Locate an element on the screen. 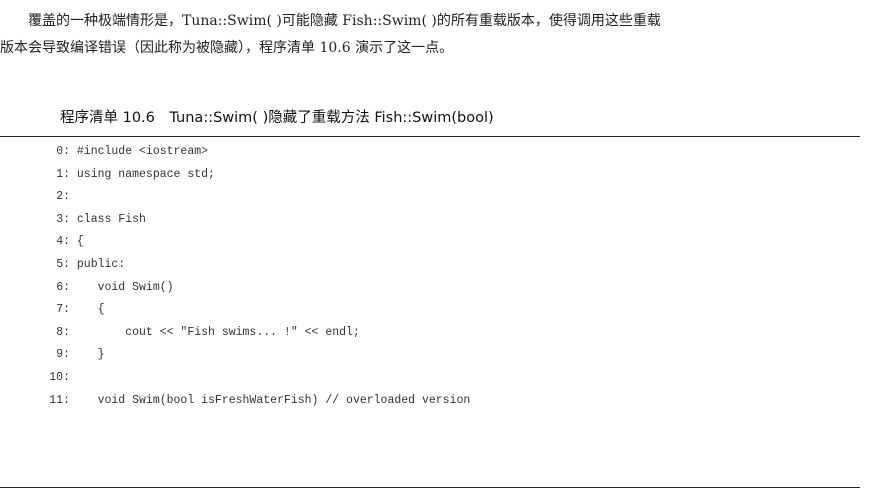 The image size is (875, 490). code-text: cout << "Fish swims... !" << endl; is located at coordinates (215, 332).